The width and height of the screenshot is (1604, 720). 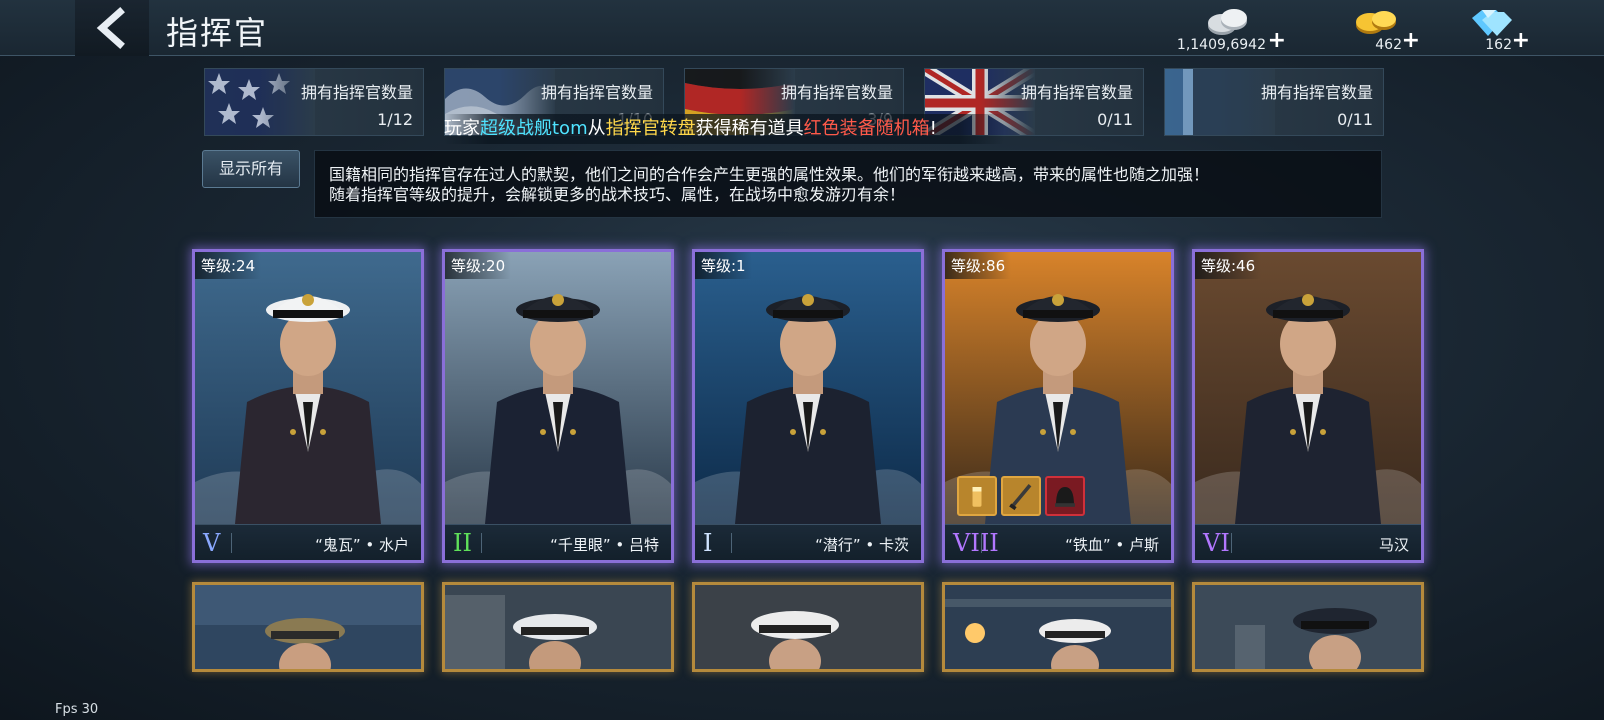 What do you see at coordinates (802, 28) in the screenshot?
I see `top-bar: 指挥官 1,1409,6942 + 462 + 162 +` at bounding box center [802, 28].